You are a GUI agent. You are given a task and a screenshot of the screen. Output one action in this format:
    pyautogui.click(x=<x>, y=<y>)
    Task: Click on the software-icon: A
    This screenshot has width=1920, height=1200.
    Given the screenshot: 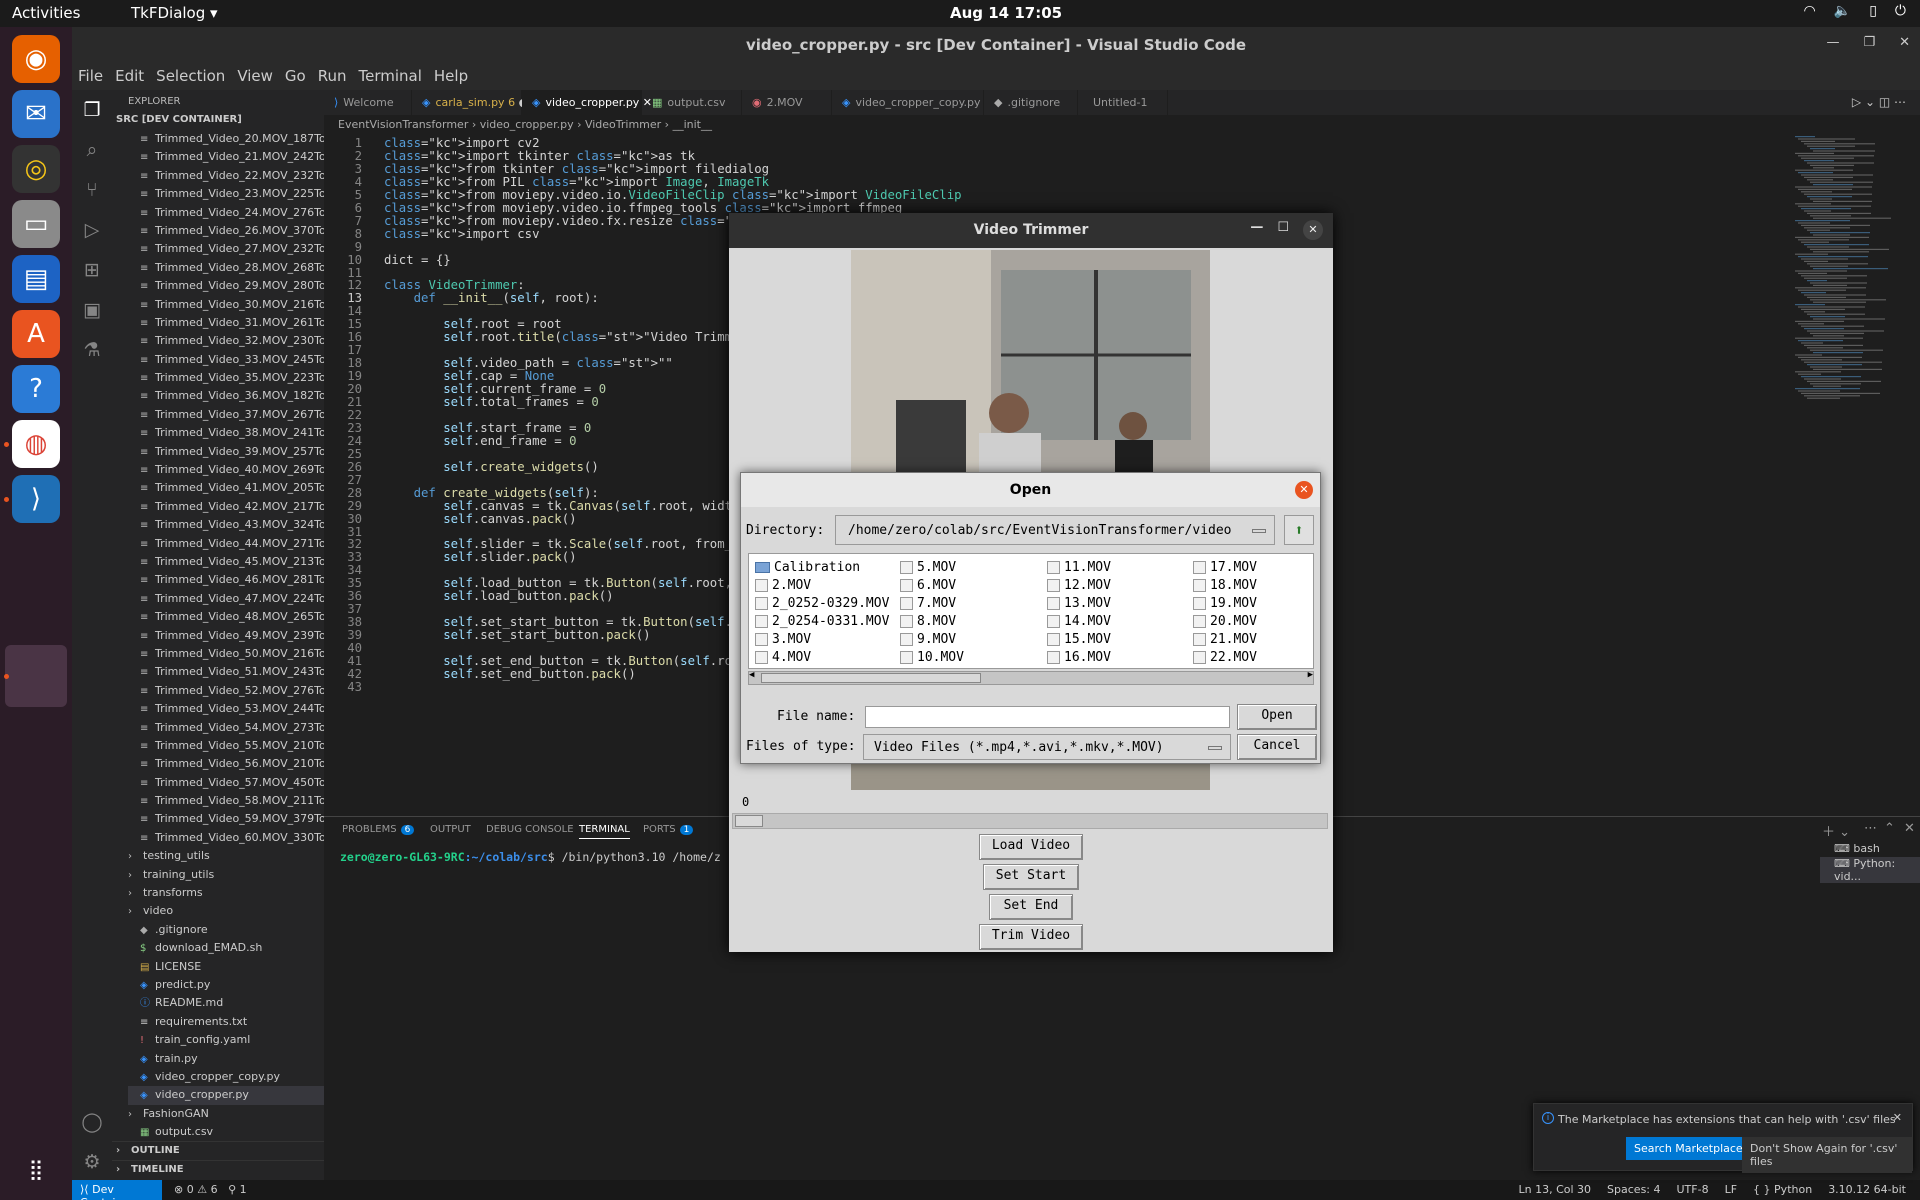 What is the action you would take?
    pyautogui.click(x=36, y=334)
    